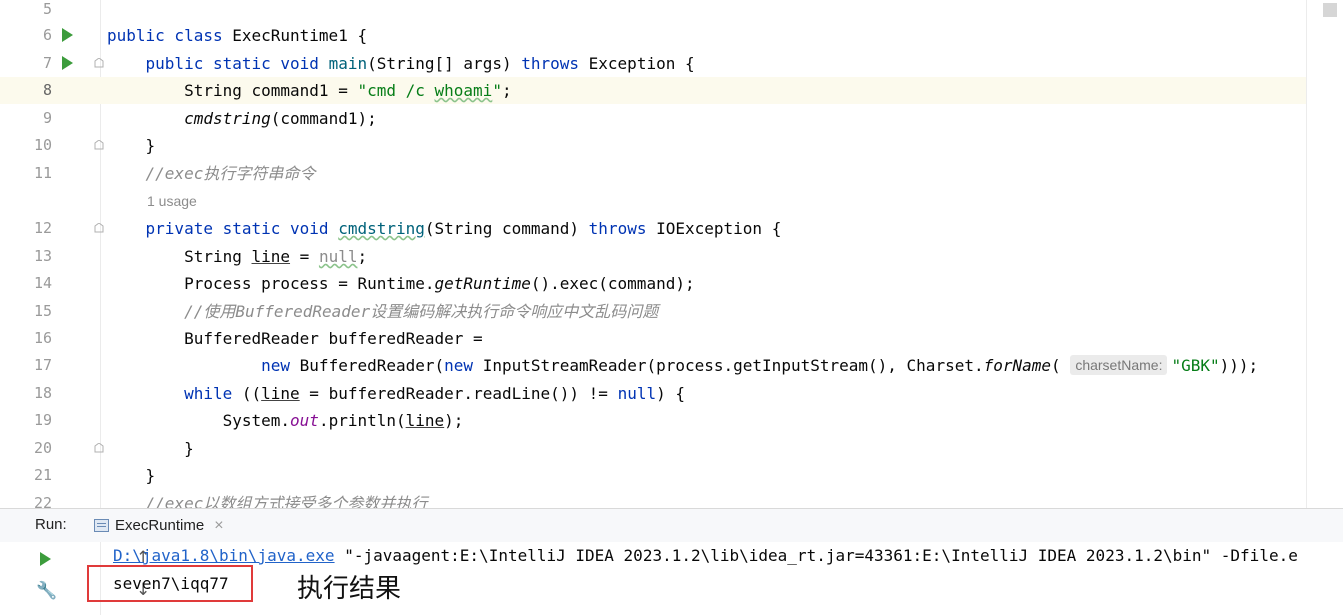 The width and height of the screenshot is (1343, 615). Describe the element at coordinates (421, 311) in the screenshot. I see `code-text: //使用BufferedReader设置编码解决执行命令响应中文乱码问题` at that location.